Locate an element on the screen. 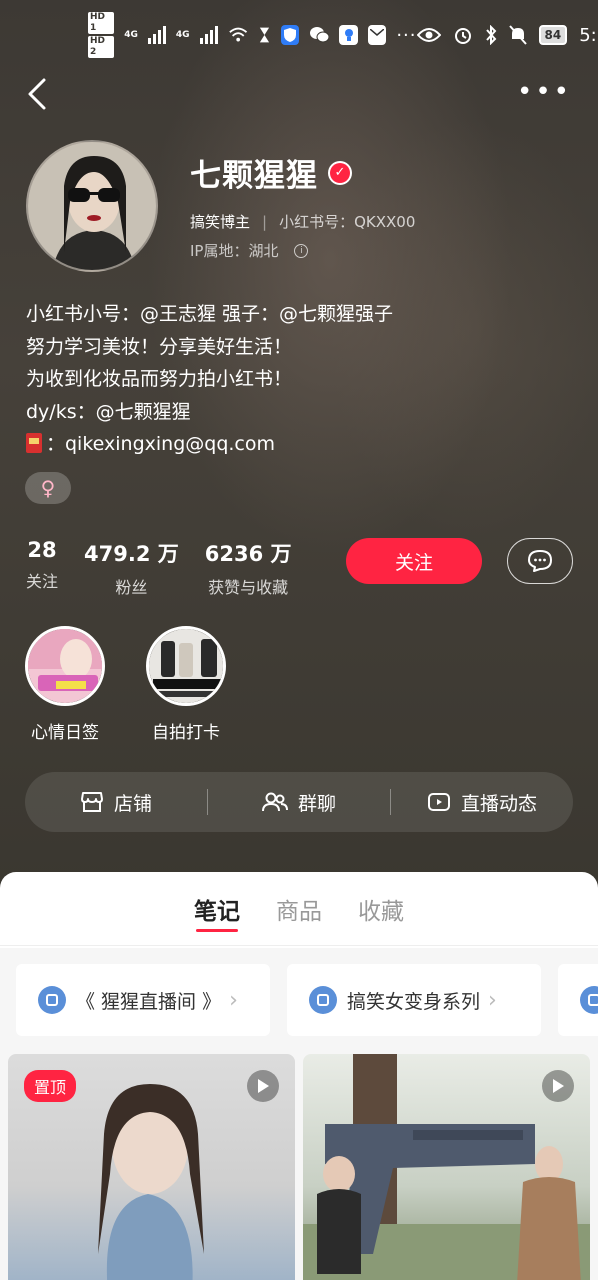 The image size is (598, 1280). alarm-icon is located at coordinates (462, 36).